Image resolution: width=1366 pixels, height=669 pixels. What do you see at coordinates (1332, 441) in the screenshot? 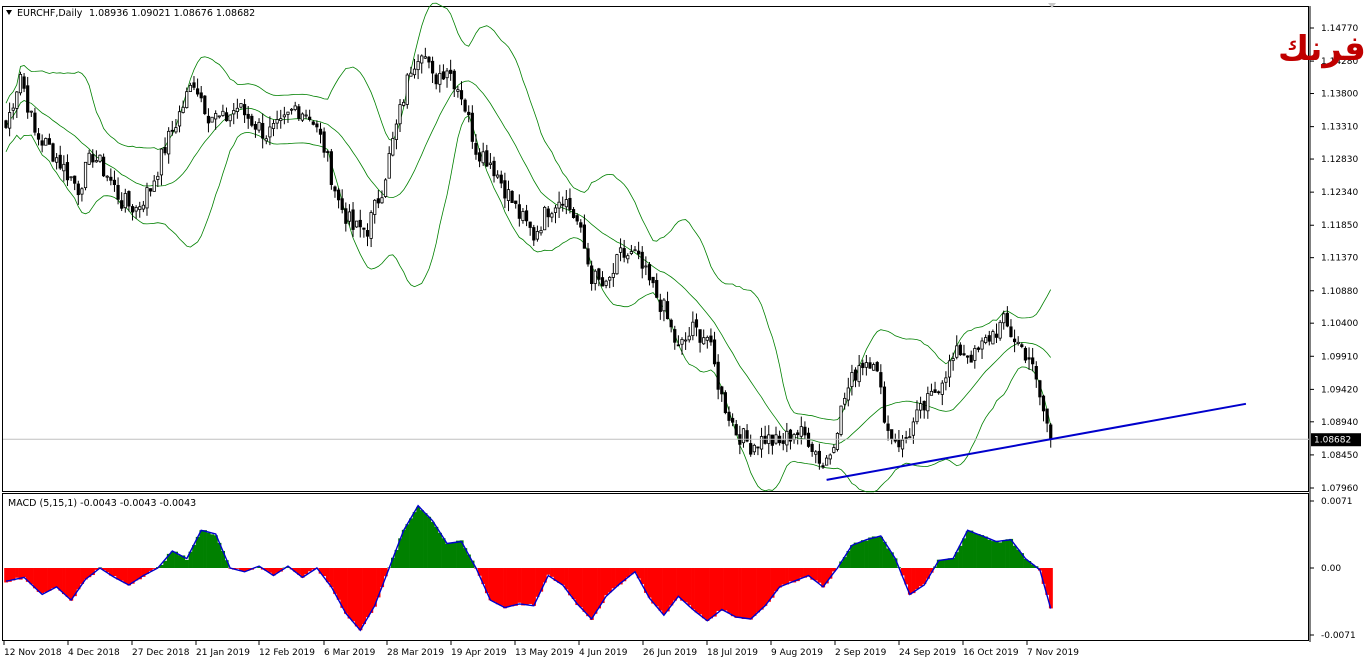
I see `current-price-label: 1.08682` at bounding box center [1332, 441].